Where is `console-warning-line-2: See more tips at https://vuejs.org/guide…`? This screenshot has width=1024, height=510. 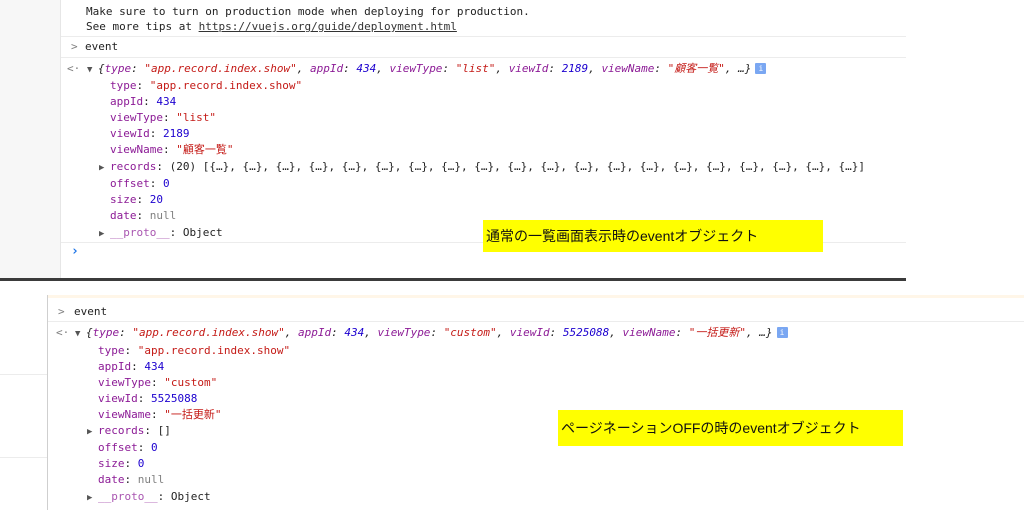
console-warning-line-2: See more tips at https://vuejs.org/guide… is located at coordinates (271, 27).